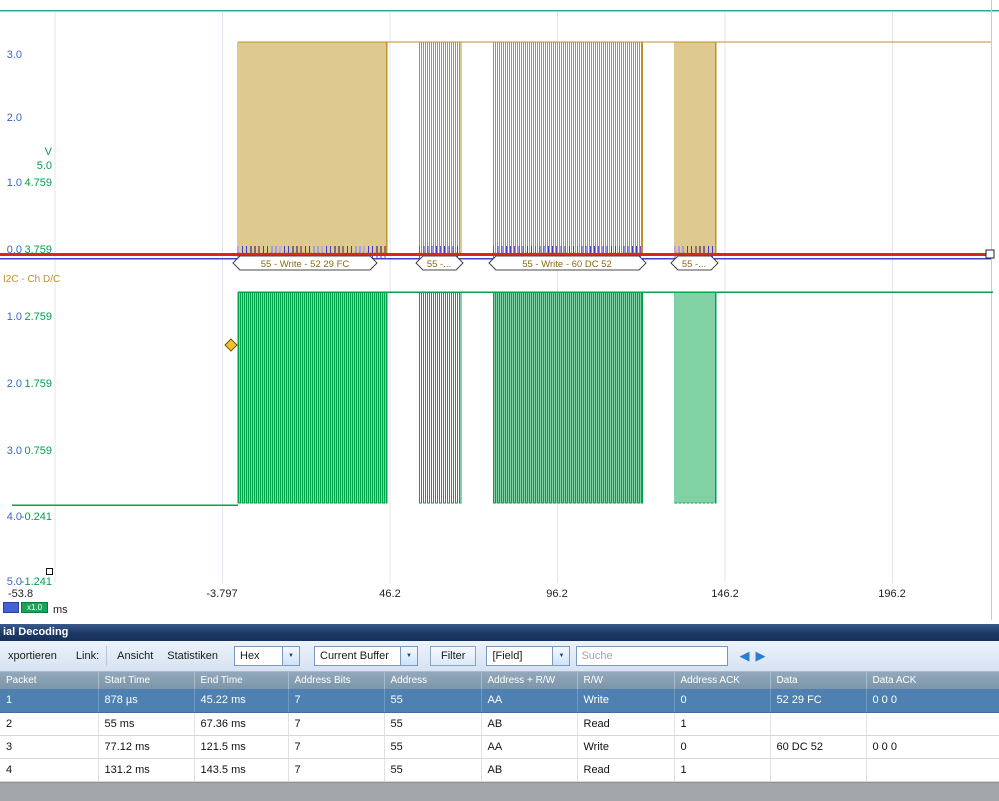  I want to click on column-header: Data ACK, so click(932, 680).